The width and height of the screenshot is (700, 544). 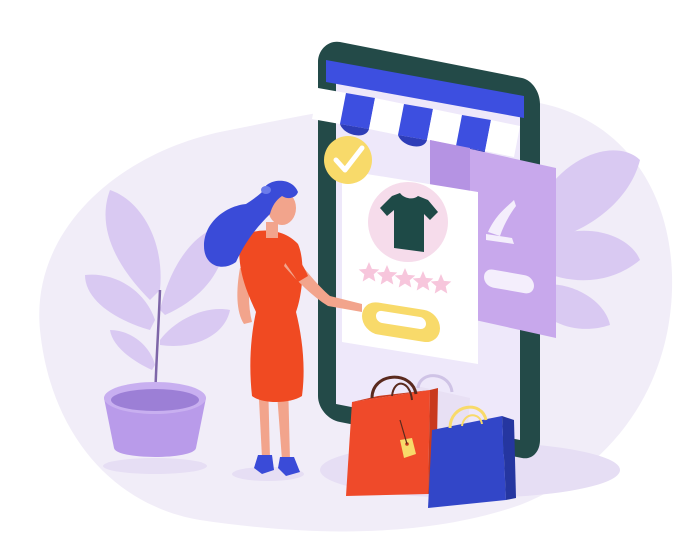 I want to click on check-badge, so click(x=348, y=160).